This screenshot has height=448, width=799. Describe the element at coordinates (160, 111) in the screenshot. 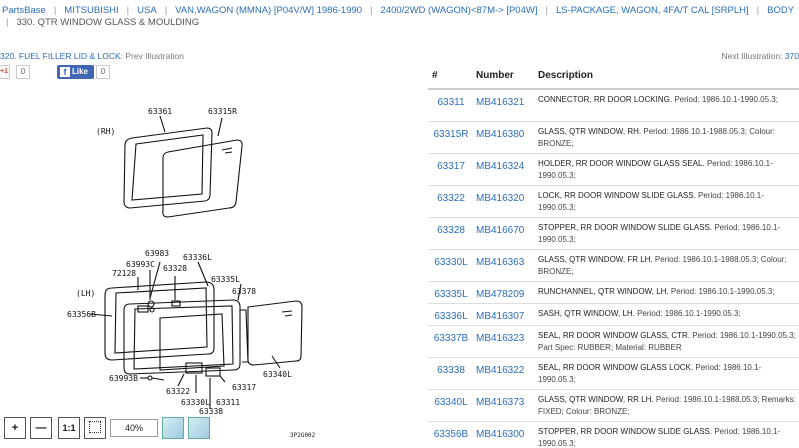

I see `callout-63361: 63361` at that location.